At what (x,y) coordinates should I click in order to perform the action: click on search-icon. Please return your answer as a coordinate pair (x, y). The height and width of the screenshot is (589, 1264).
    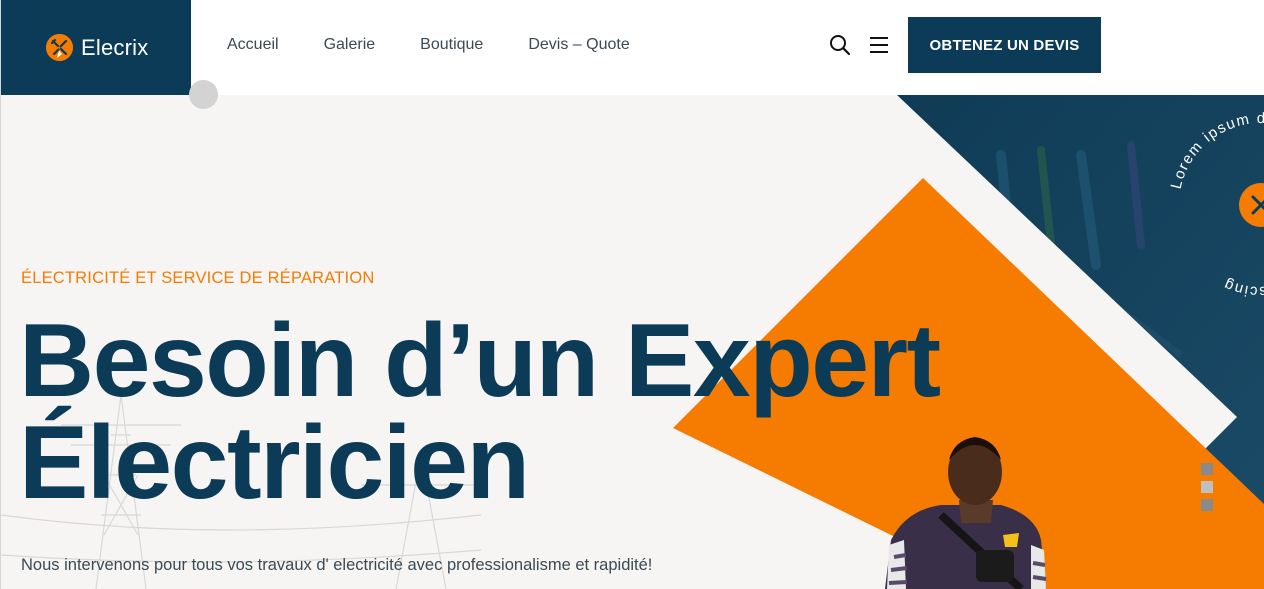
    Looking at the image, I should click on (840, 45).